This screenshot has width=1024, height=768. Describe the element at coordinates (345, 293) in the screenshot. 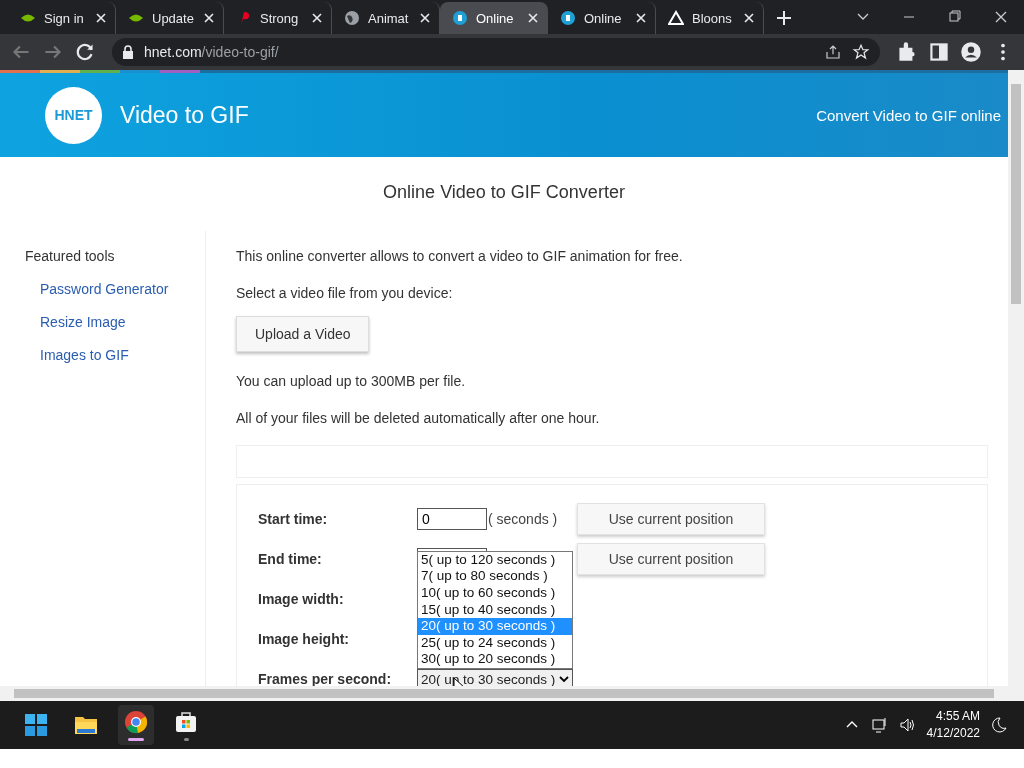

I see `intro-text: Select a video file from you device:` at that location.